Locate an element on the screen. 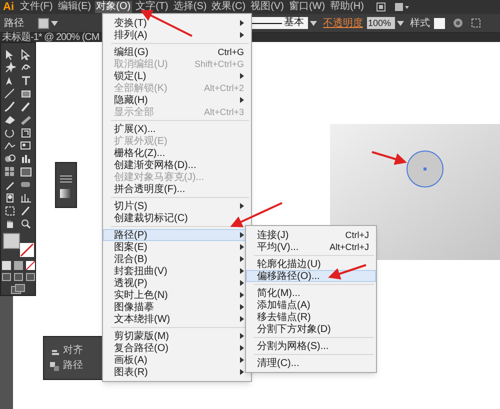 The height and width of the screenshot is (409, 500). menu-item: 对象(O) is located at coordinates (113, 7).